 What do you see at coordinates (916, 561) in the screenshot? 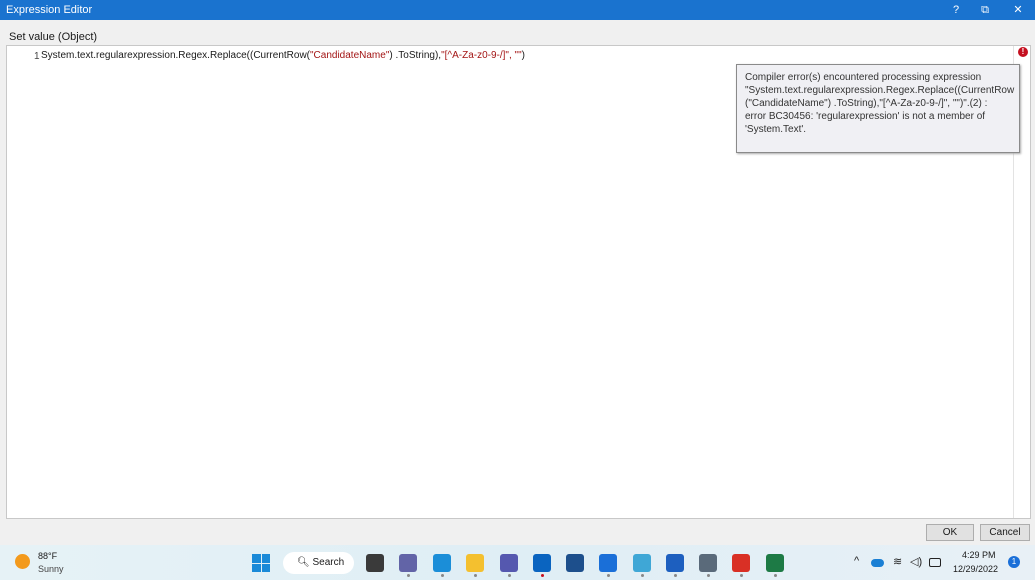
I see `volume-icon: ◁)` at bounding box center [916, 561].